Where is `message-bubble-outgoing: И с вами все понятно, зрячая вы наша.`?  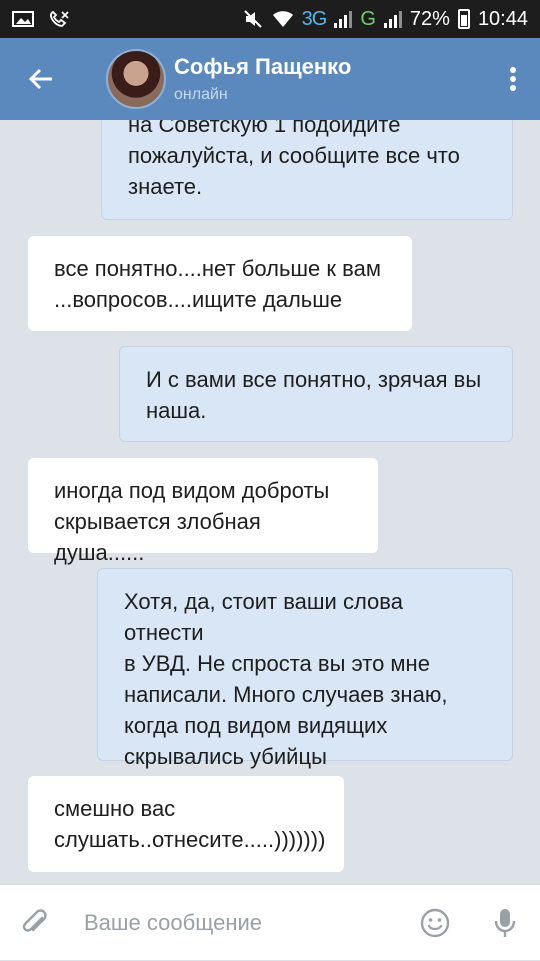 message-bubble-outgoing: И с вами все понятно, зрячая вы наша. is located at coordinates (316, 394).